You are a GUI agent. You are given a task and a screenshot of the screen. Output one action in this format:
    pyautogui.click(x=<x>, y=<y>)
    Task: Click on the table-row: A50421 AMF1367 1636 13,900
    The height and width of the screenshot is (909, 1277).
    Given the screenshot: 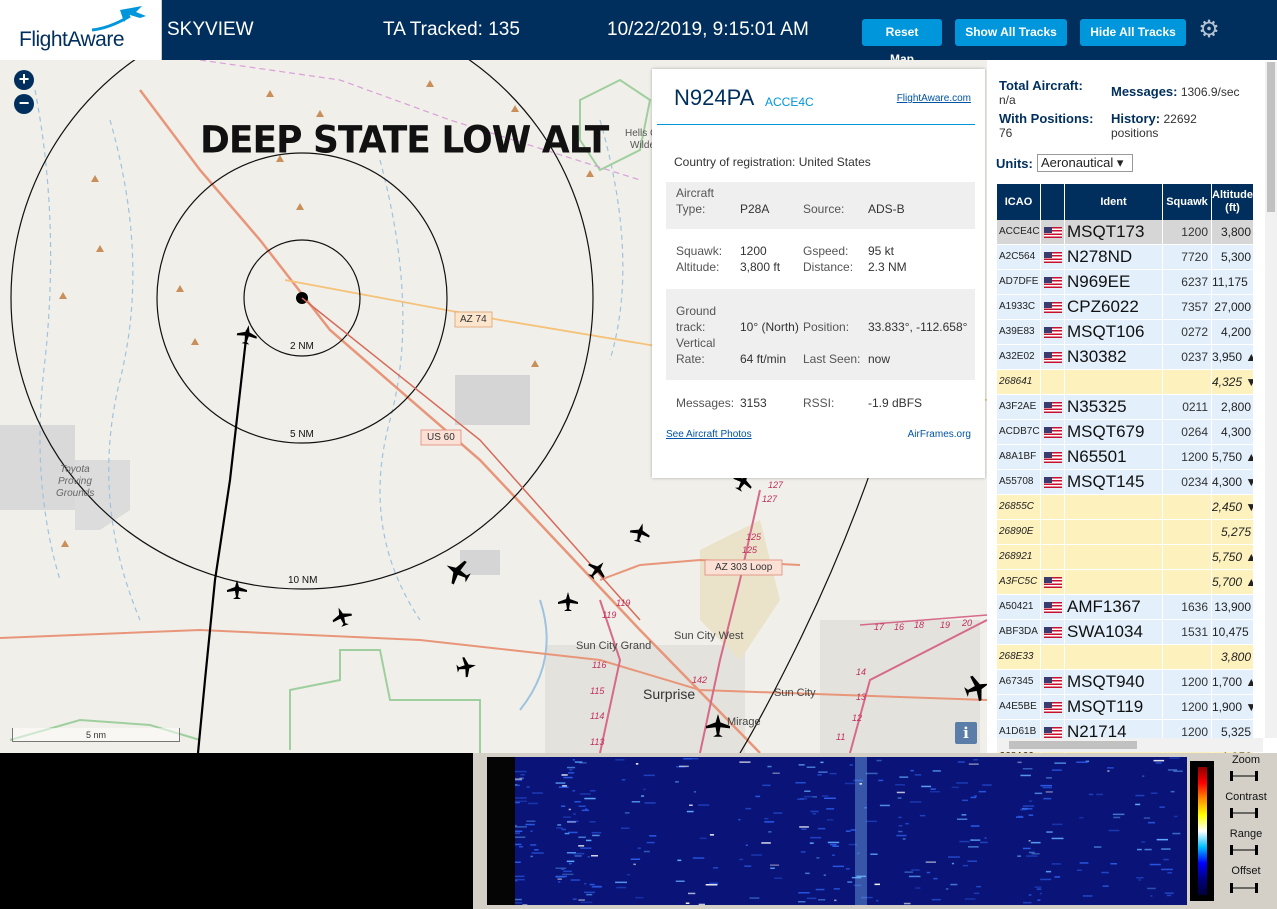 What is the action you would take?
    pyautogui.click(x=1125, y=607)
    